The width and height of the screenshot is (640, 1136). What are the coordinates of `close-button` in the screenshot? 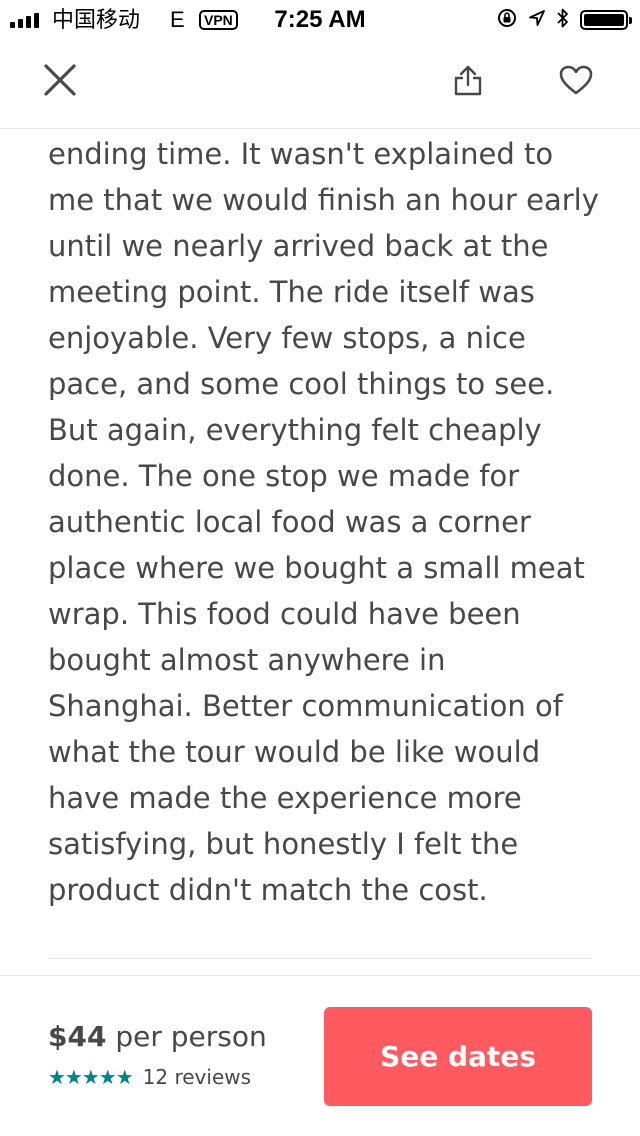 It's located at (60, 82).